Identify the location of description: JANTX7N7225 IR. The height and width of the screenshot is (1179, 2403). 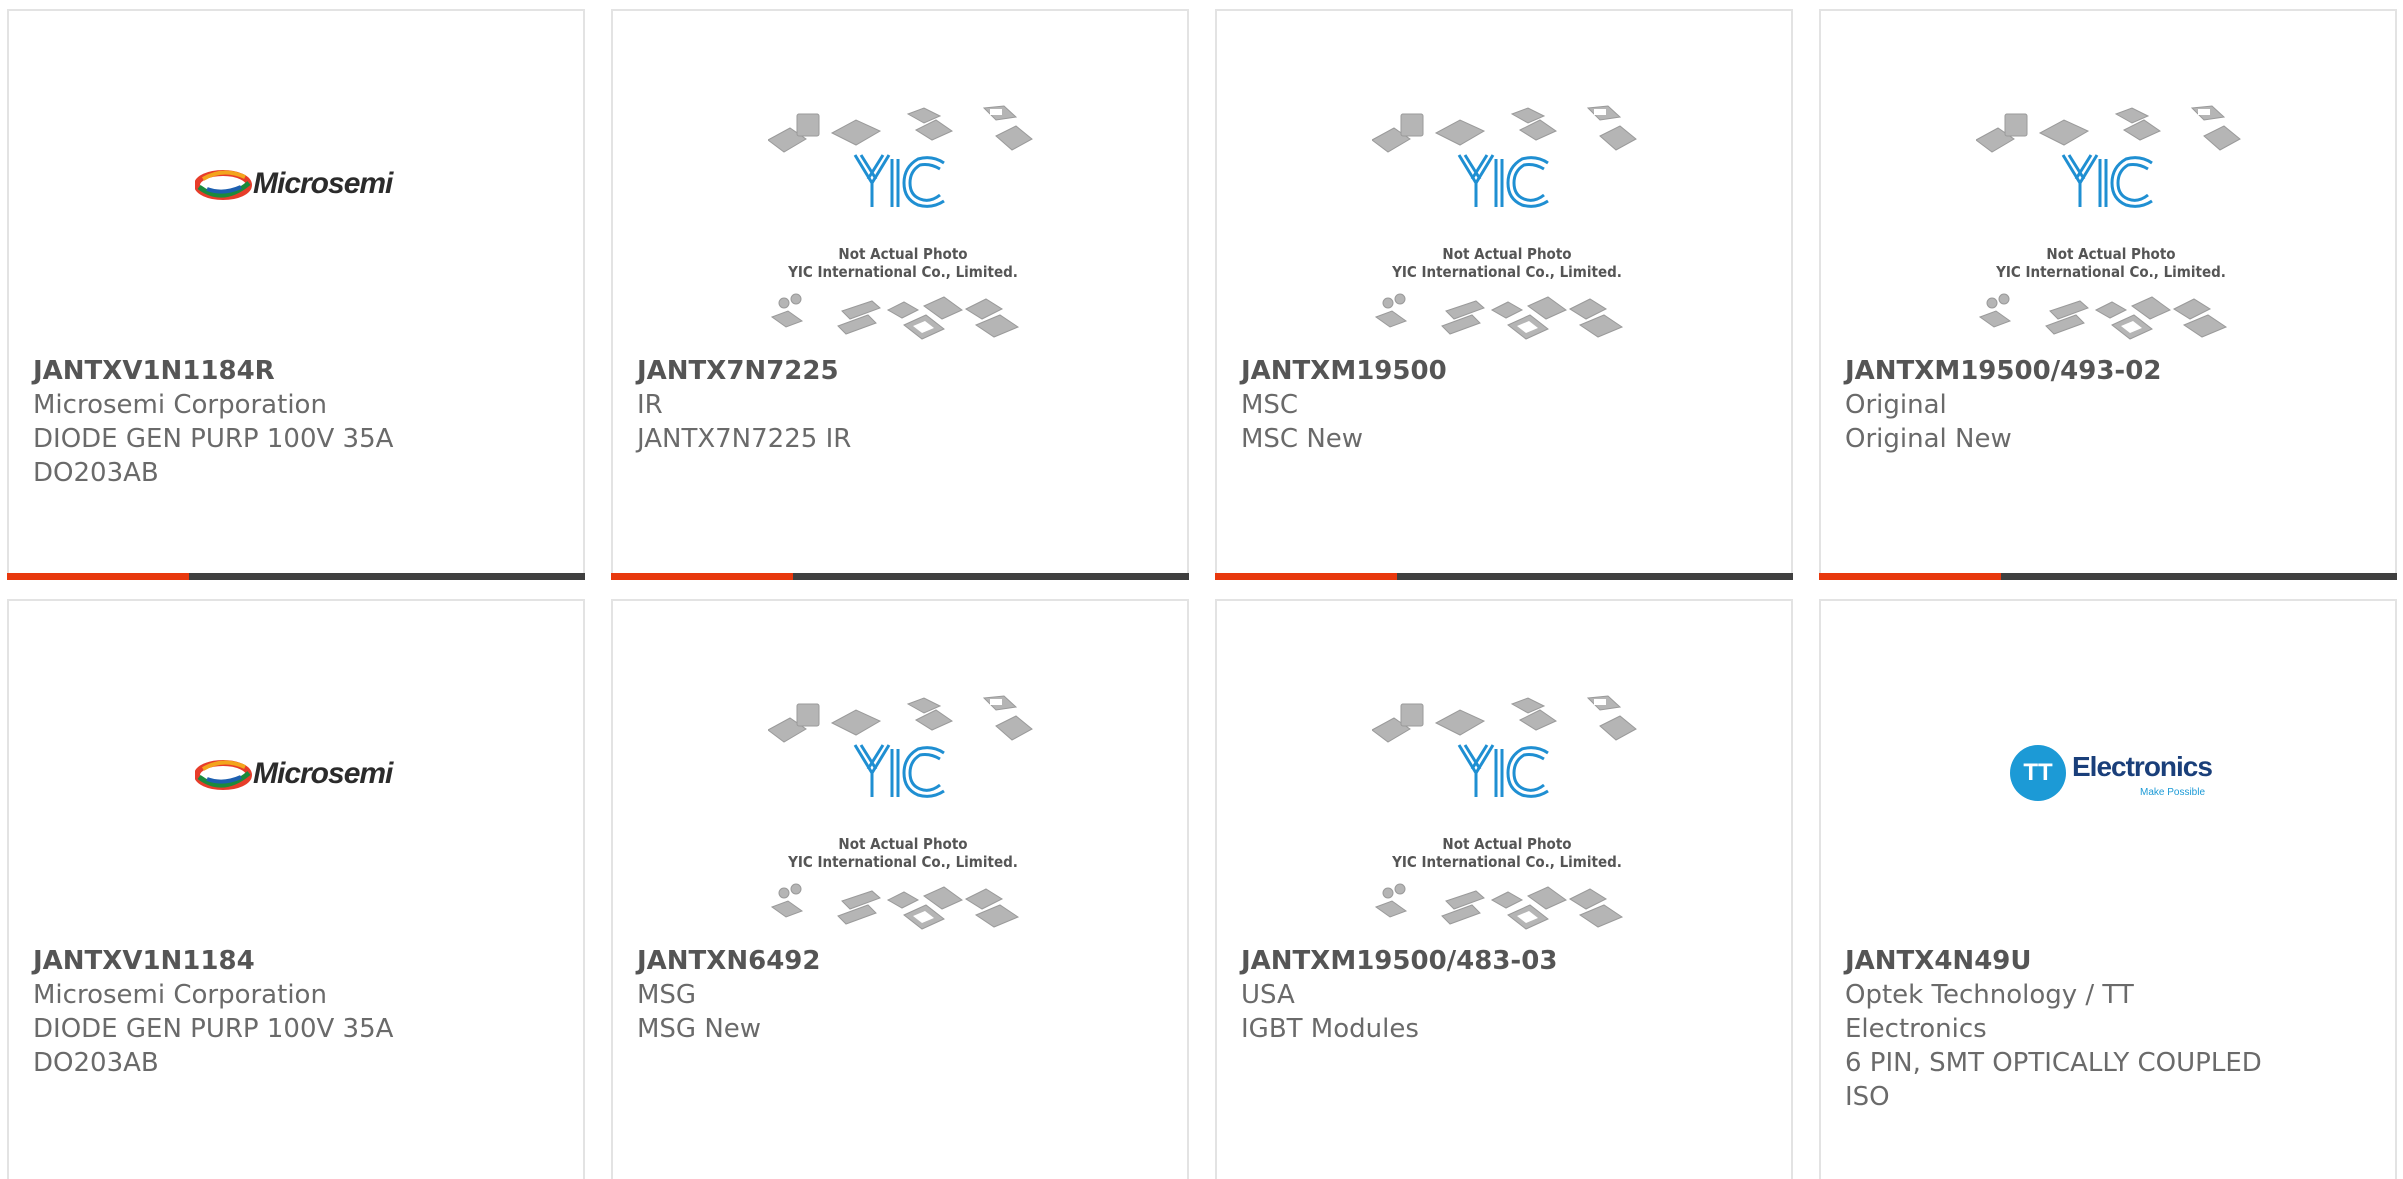
(744, 439).